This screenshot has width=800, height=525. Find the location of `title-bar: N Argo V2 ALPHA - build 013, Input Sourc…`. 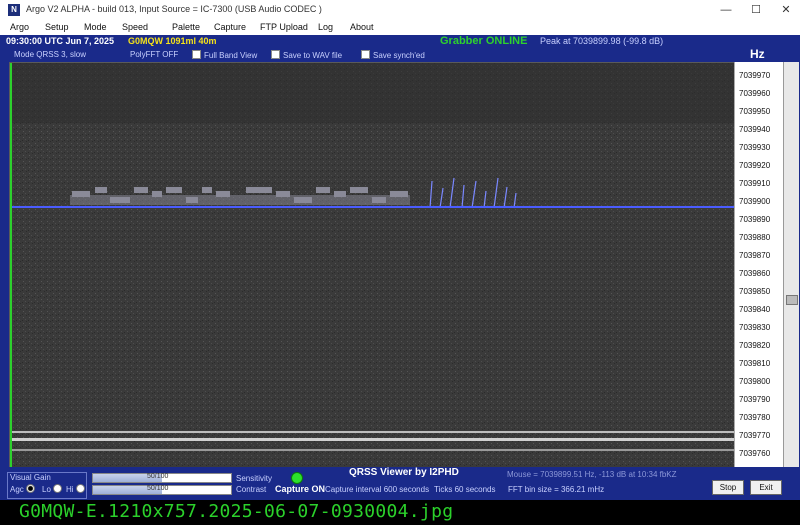

title-bar: N Argo V2 ALPHA - build 013, Input Sourc… is located at coordinates (400, 10).